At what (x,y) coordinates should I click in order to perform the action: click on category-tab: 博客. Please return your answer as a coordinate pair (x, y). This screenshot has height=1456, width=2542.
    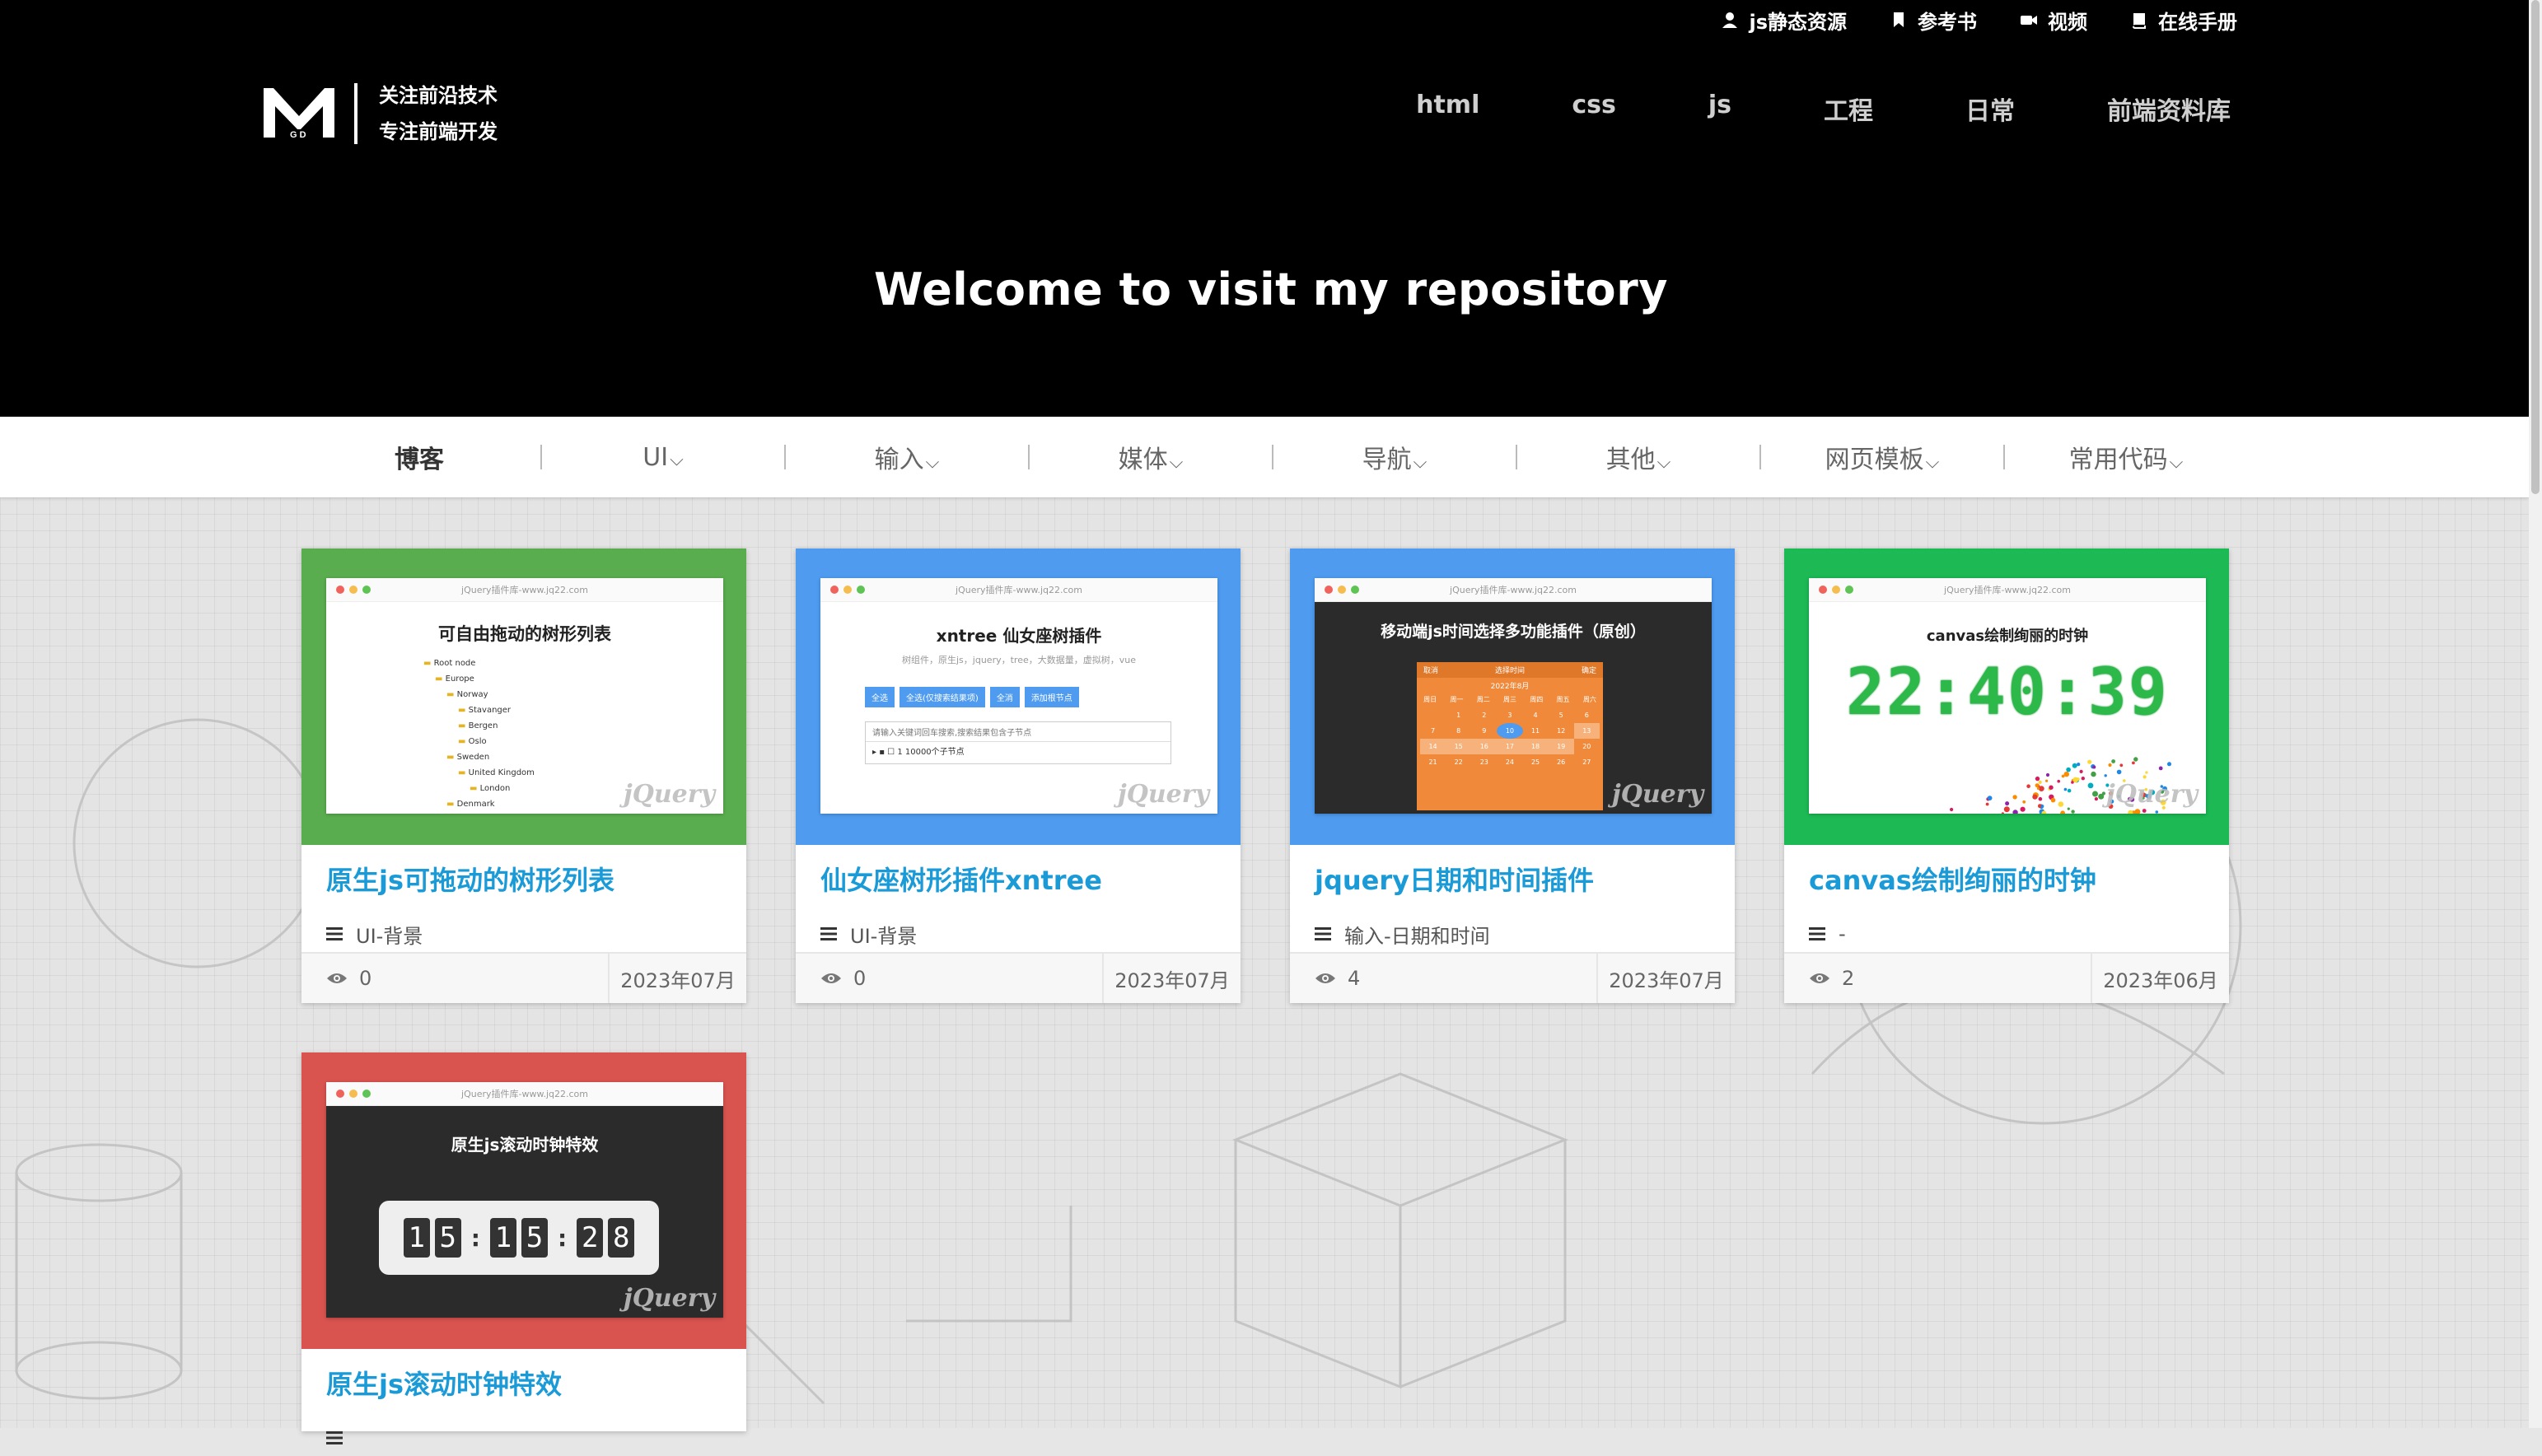
    Looking at the image, I should click on (419, 457).